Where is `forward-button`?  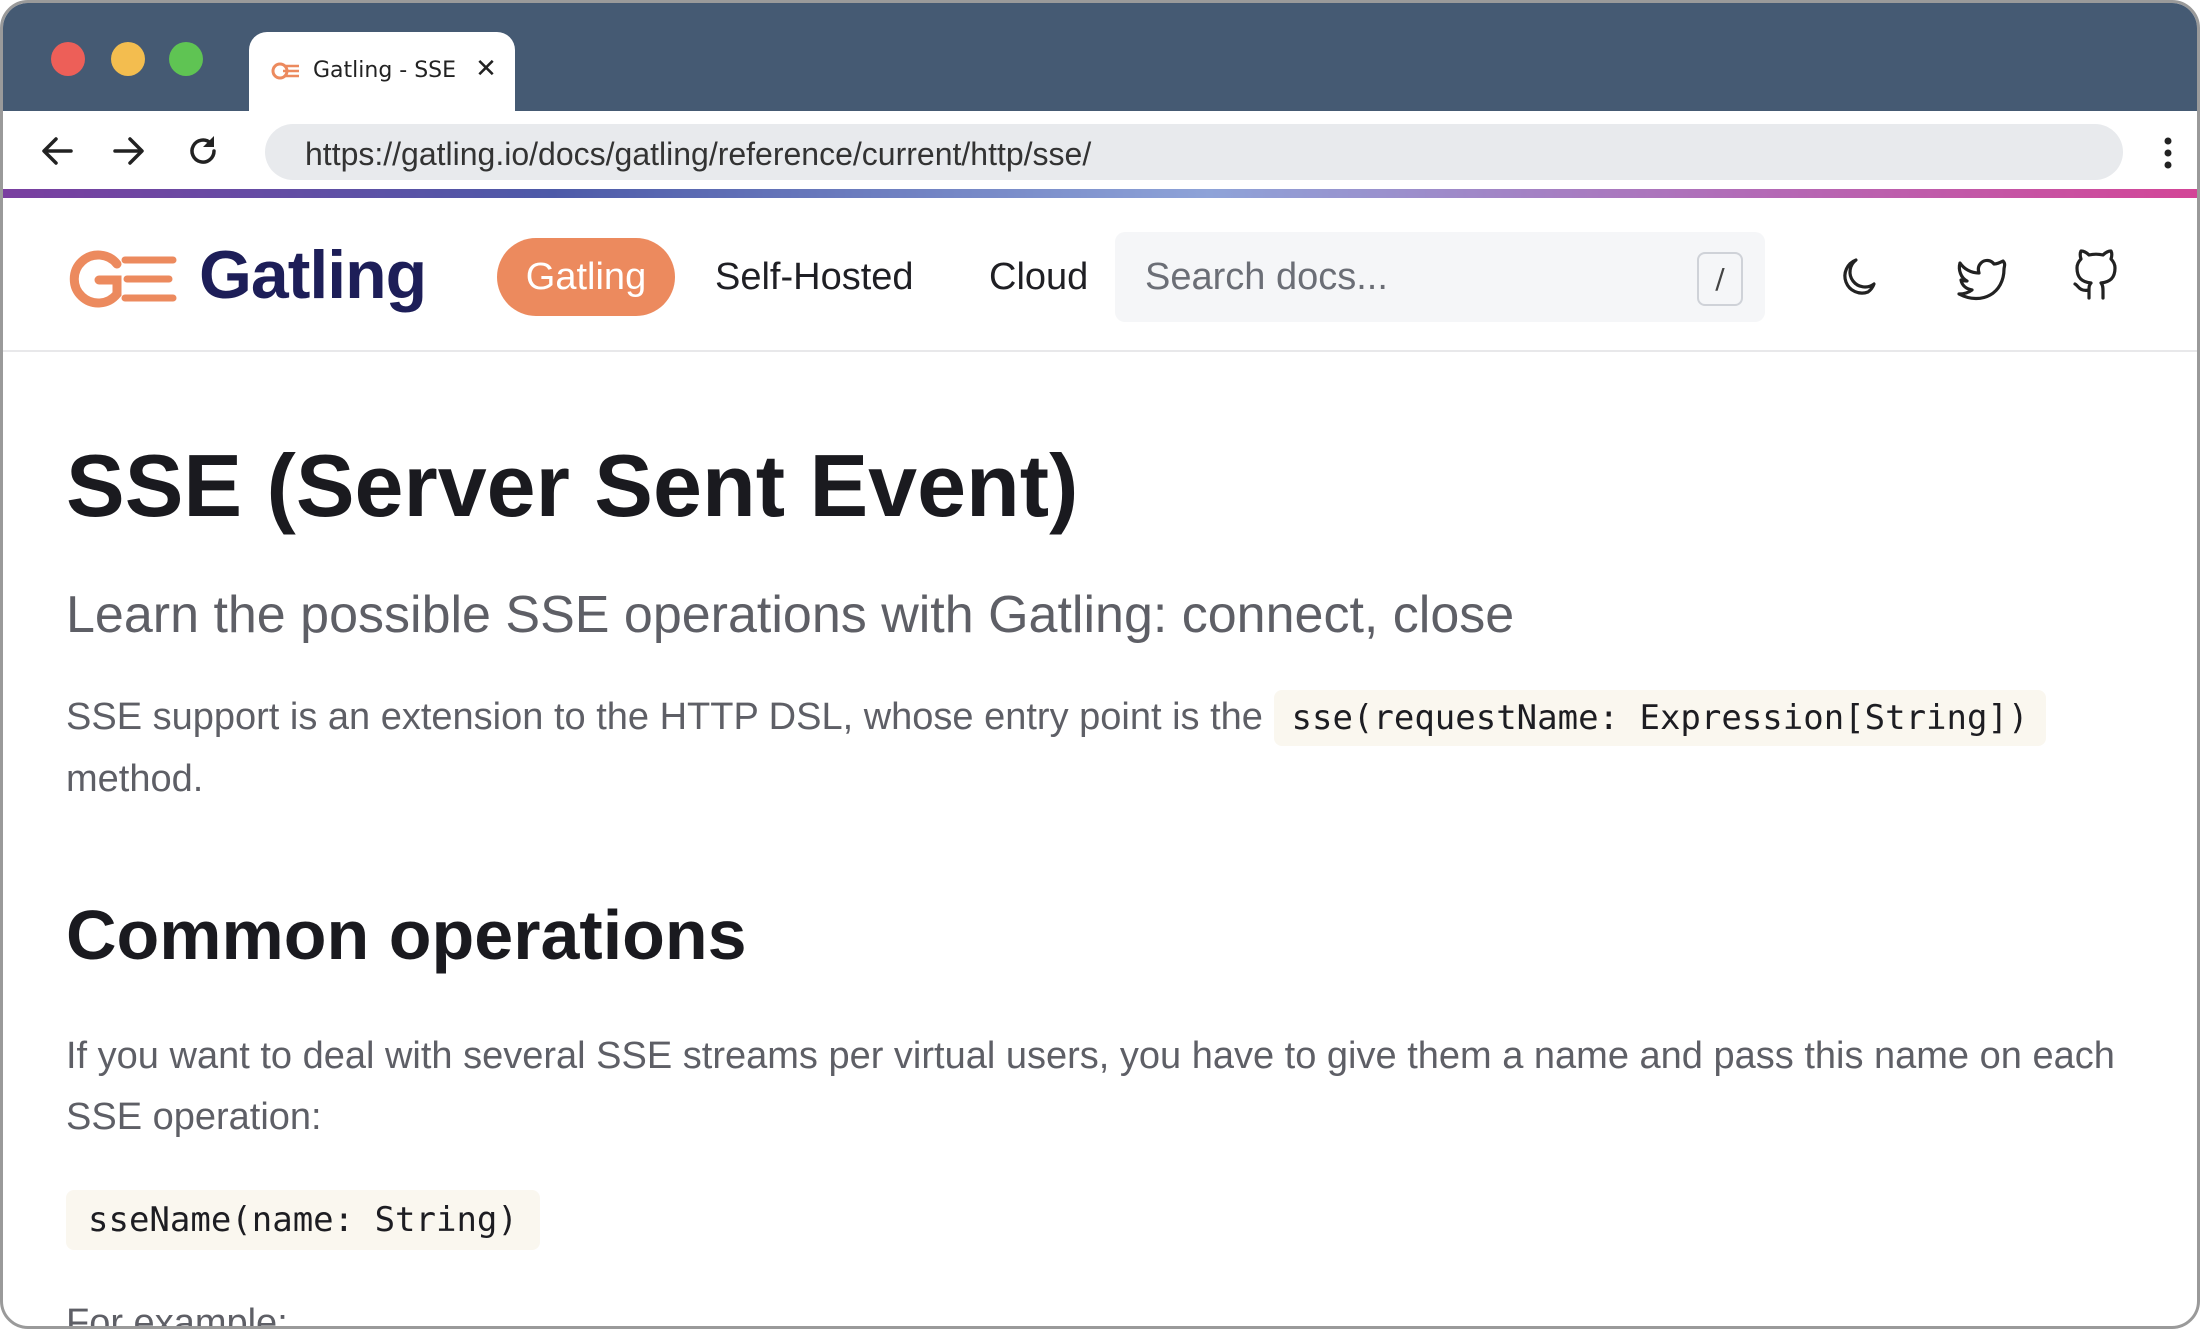 forward-button is located at coordinates (129, 151).